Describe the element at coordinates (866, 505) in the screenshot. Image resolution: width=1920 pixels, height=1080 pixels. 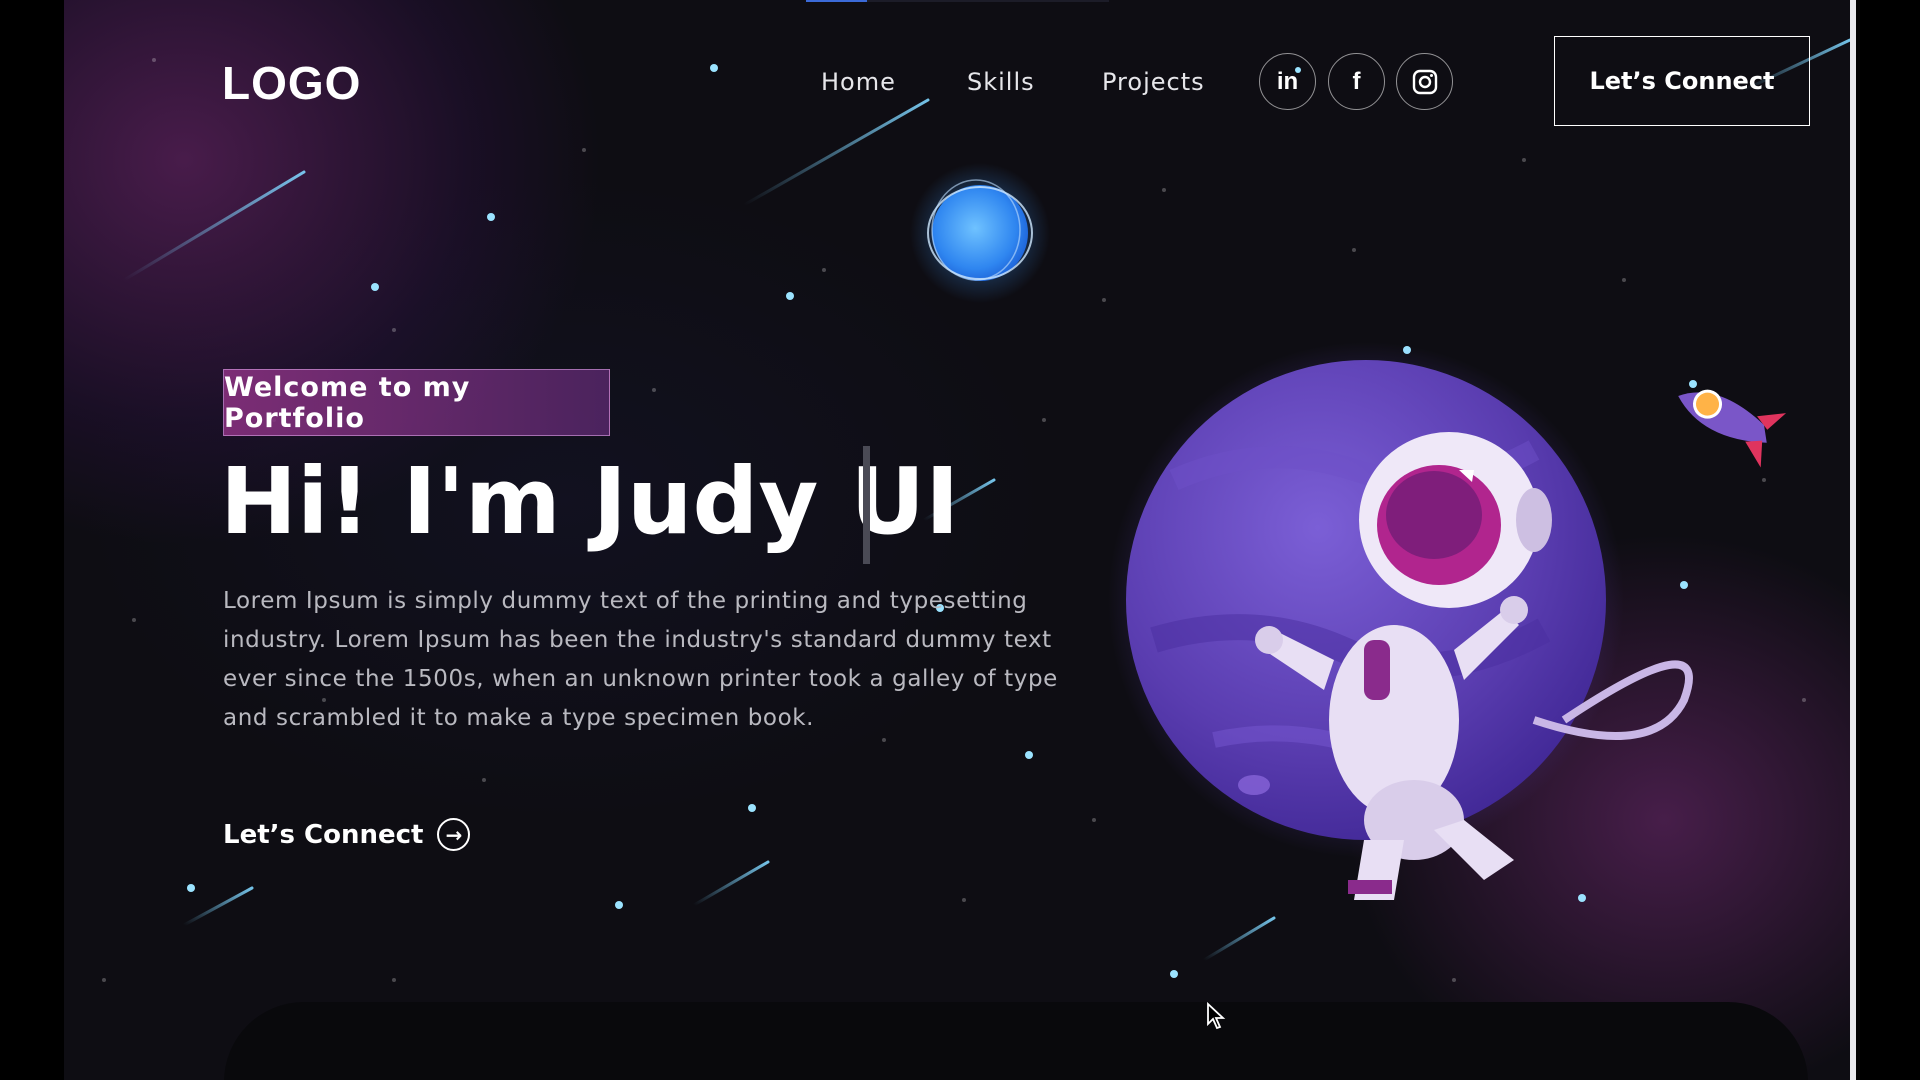
I see `typing-caret` at that location.